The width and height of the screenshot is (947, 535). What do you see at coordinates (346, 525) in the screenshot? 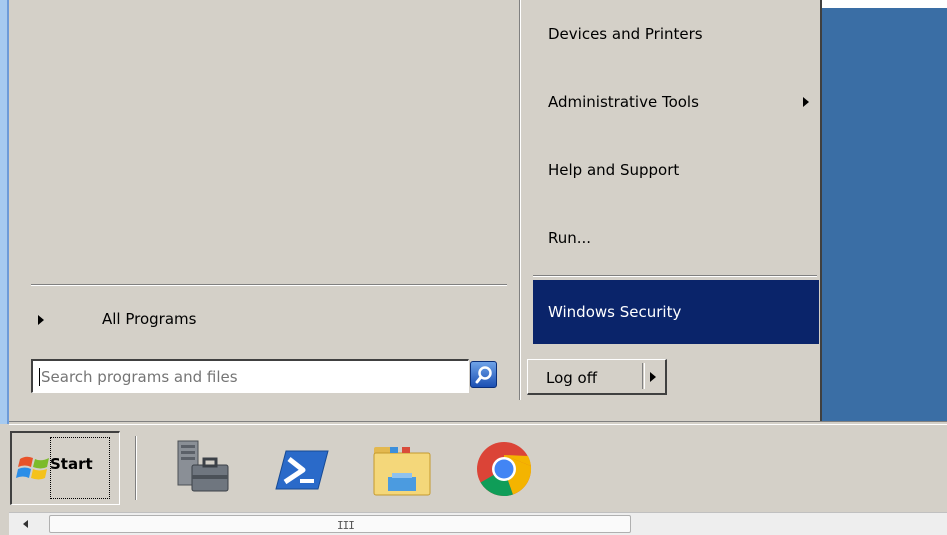
I see `thumb-grip: III` at bounding box center [346, 525].